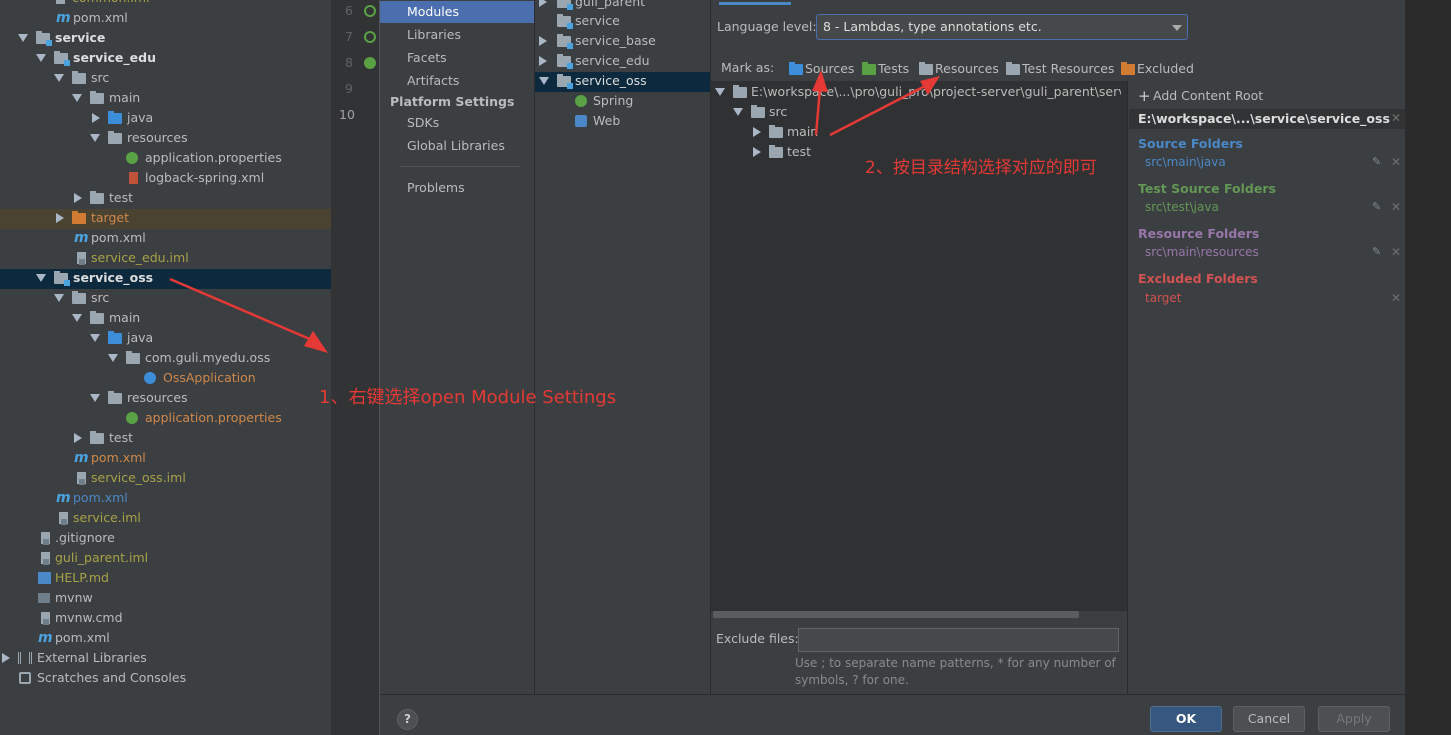 The height and width of the screenshot is (735, 1451). I want to click on annotation-note-1: 1、右键选择open Module Settings, so click(468, 397).